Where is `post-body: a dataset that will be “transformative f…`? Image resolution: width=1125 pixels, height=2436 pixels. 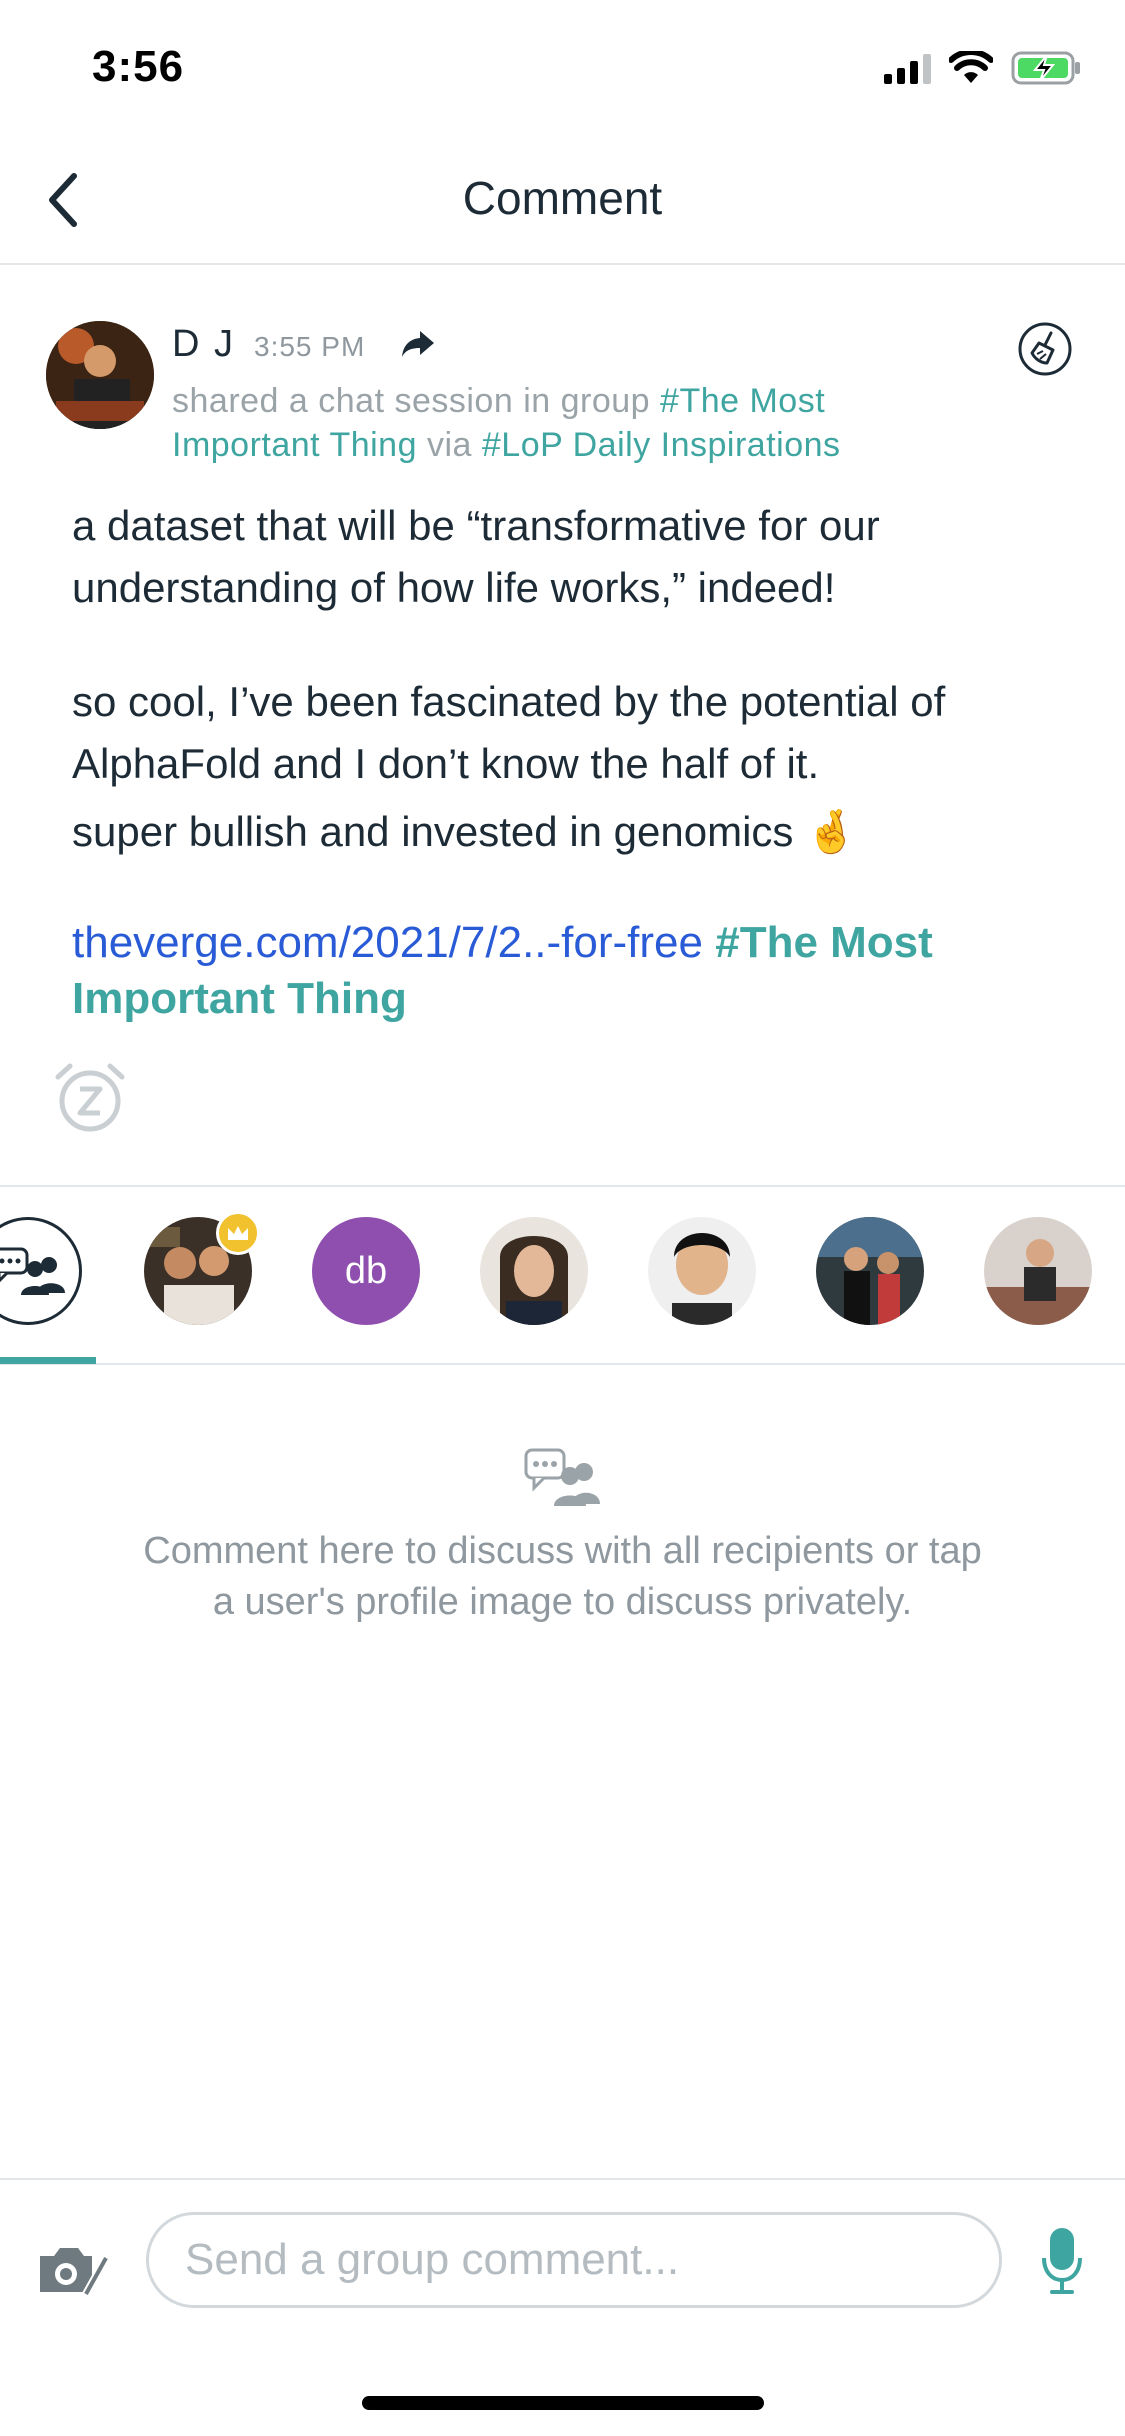
post-body: a dataset that will be “transformative f… is located at coordinates (562, 679).